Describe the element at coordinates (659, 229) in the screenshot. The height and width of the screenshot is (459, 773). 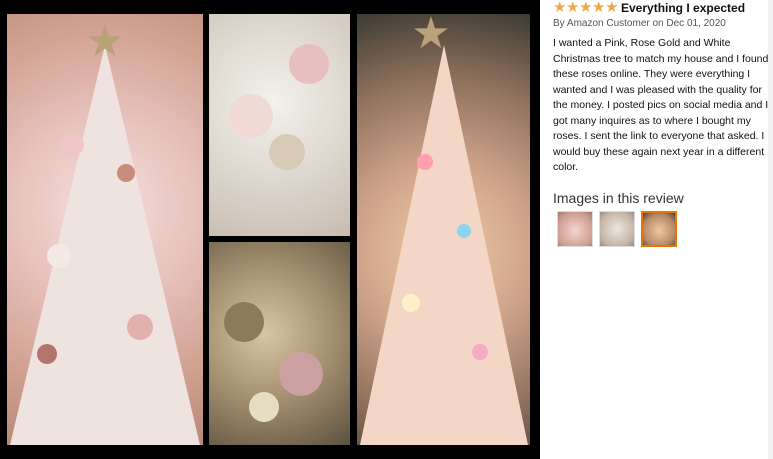
I see `review-thumbnail-selected` at that location.